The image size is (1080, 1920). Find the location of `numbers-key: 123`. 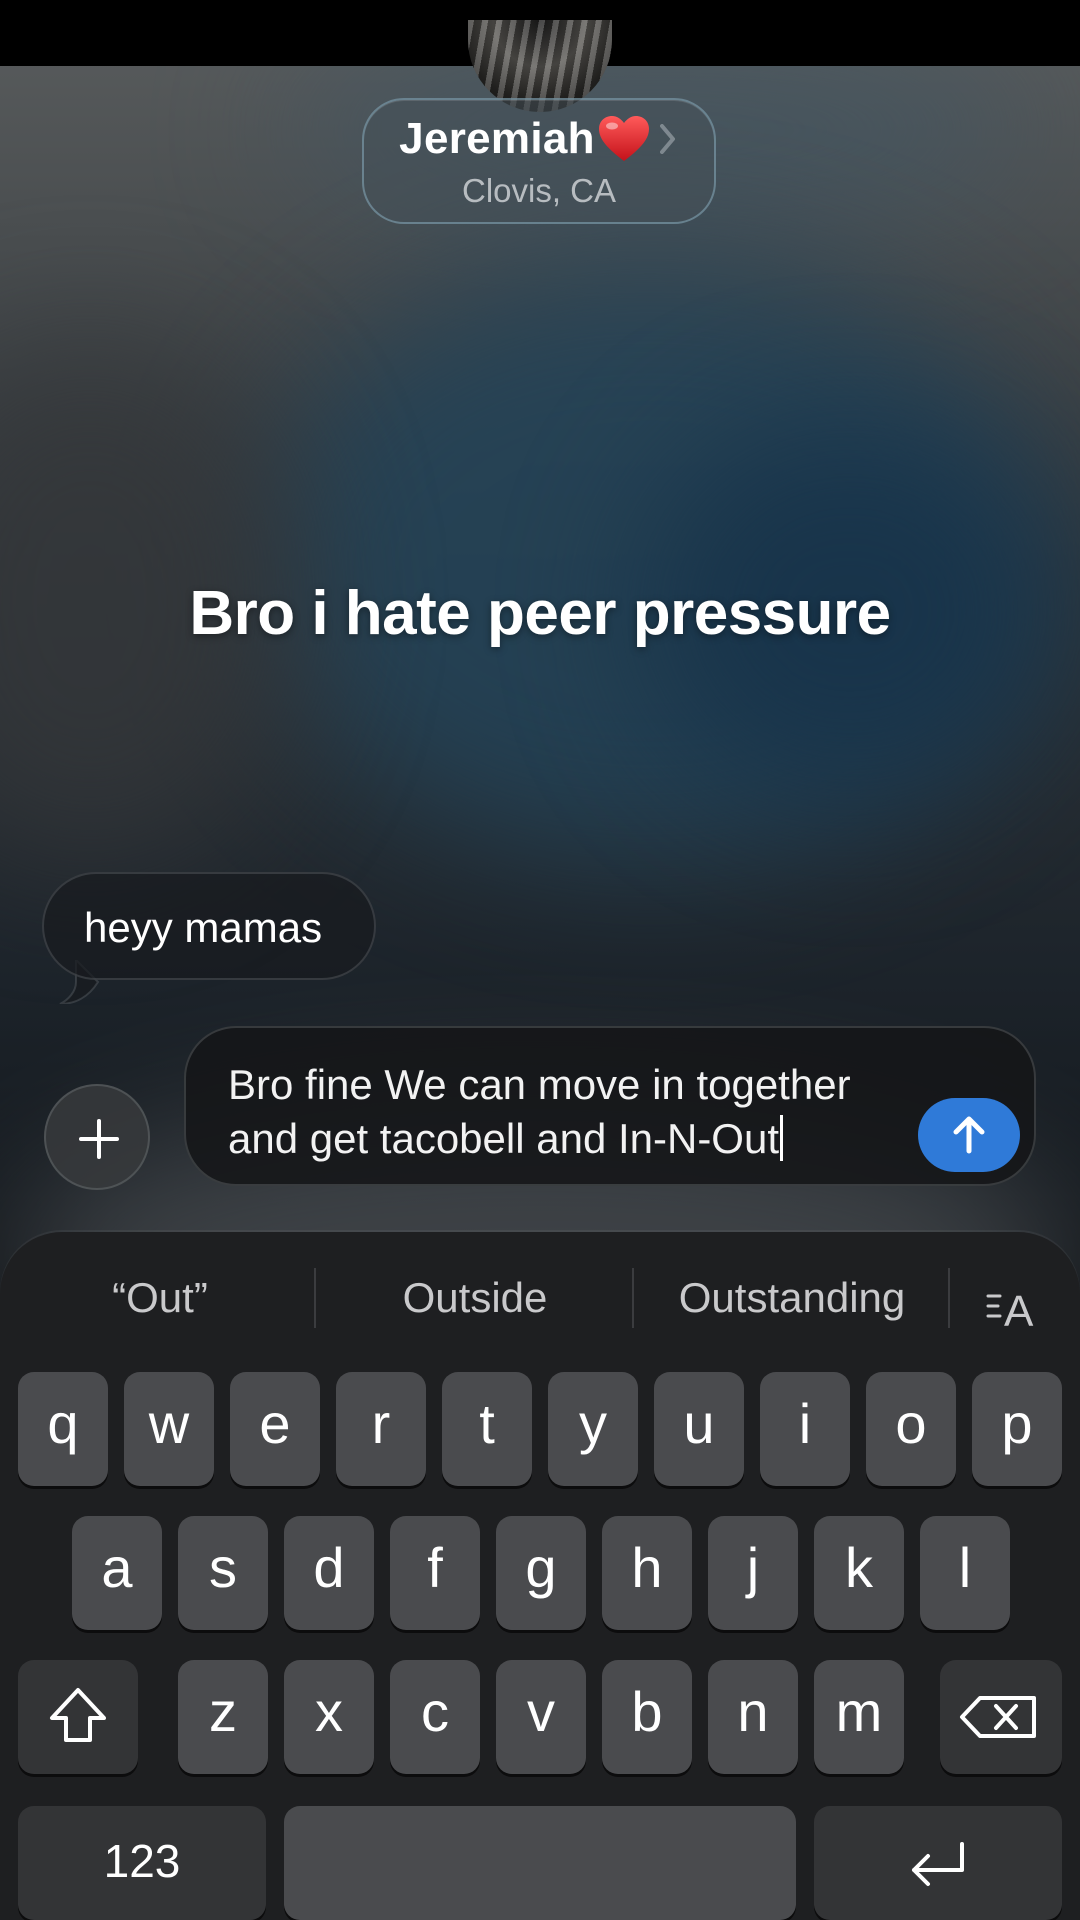

numbers-key: 123 is located at coordinates (142, 1863).